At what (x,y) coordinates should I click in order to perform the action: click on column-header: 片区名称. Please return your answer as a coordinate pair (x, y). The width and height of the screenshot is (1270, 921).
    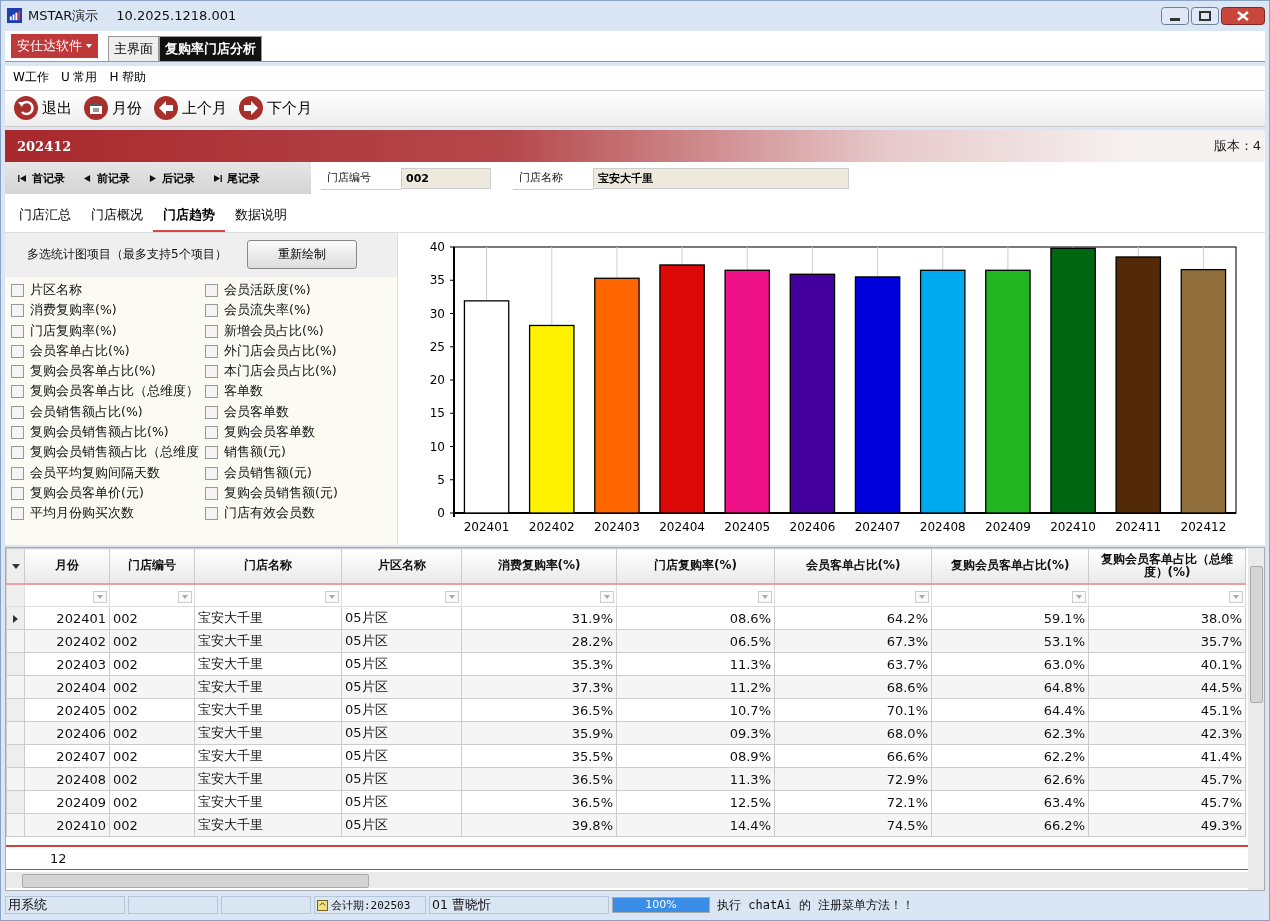
    Looking at the image, I should click on (401, 566).